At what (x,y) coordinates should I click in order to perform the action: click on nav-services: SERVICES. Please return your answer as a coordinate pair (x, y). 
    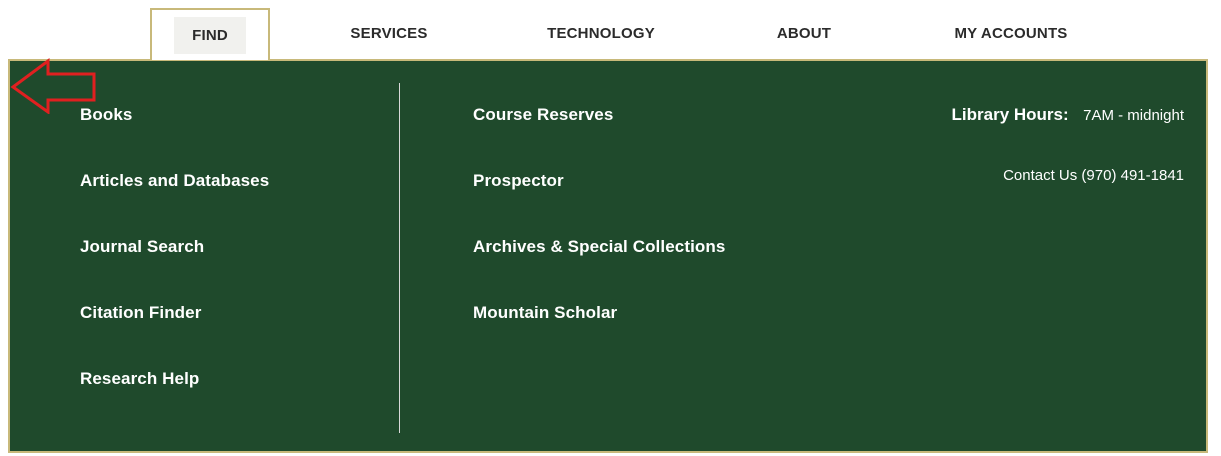
    Looking at the image, I should click on (389, 33).